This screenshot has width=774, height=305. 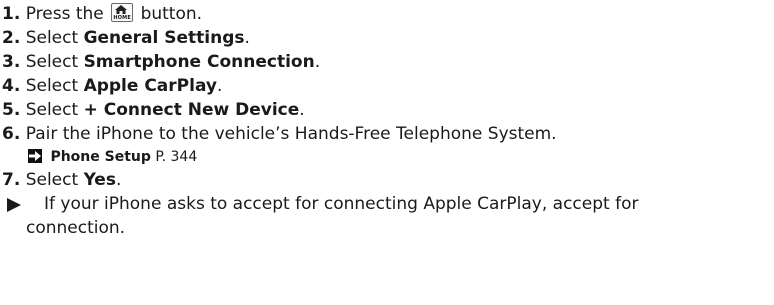 What do you see at coordinates (388, 14) in the screenshot?
I see `step-1: 1. Press the HOME button.` at bounding box center [388, 14].